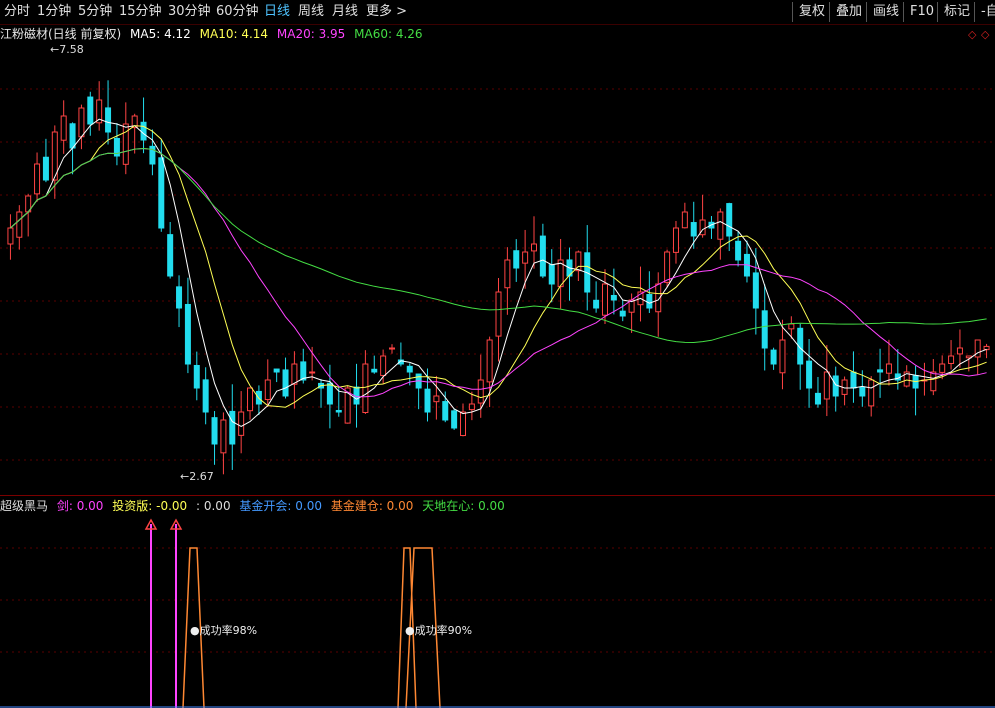 The width and height of the screenshot is (995, 708). Describe the element at coordinates (280, 506) in the screenshot. I see `fund-meeting-value: 基金开会: 0.00` at that location.